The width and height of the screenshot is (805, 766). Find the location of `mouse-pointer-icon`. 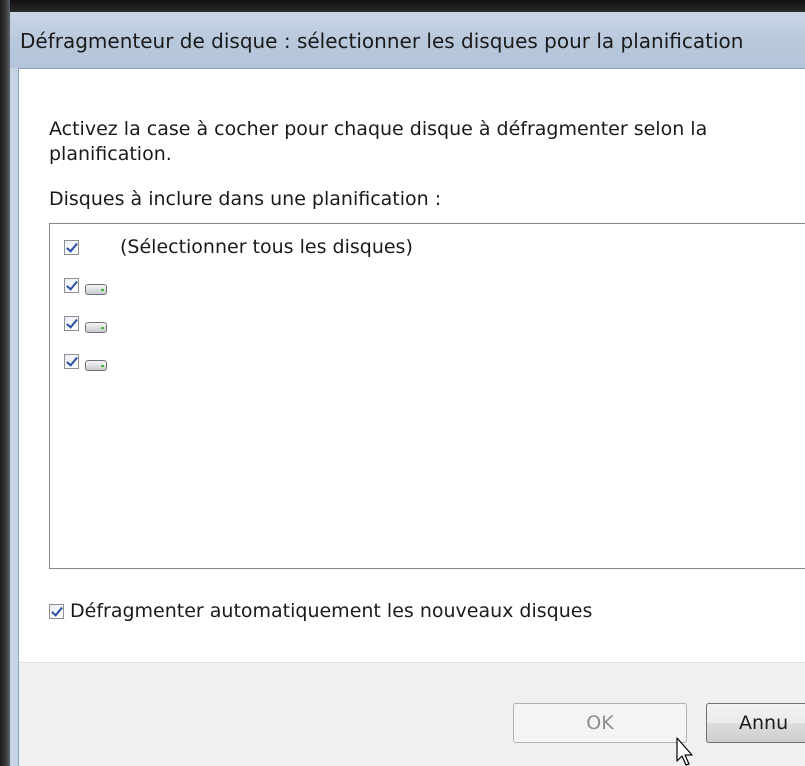

mouse-pointer-icon is located at coordinates (684, 751).